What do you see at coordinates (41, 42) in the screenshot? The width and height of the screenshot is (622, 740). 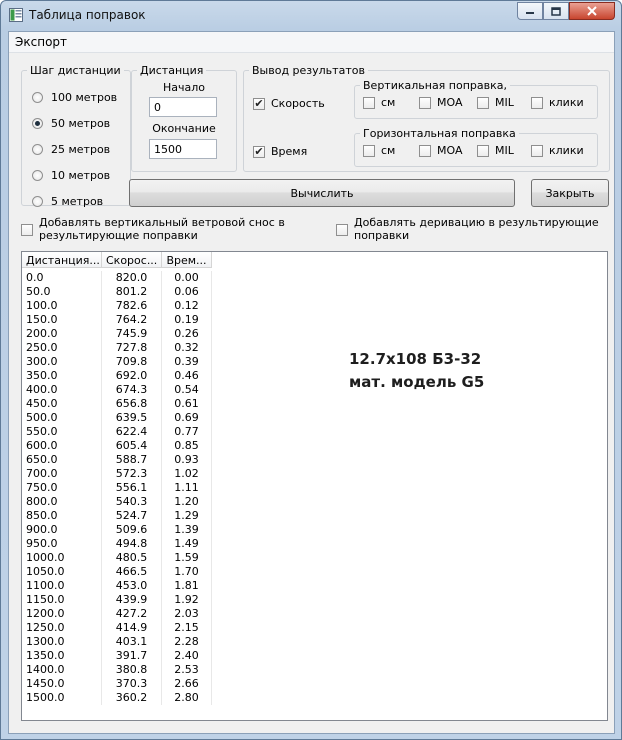 I see `menu-export: Экспорт` at bounding box center [41, 42].